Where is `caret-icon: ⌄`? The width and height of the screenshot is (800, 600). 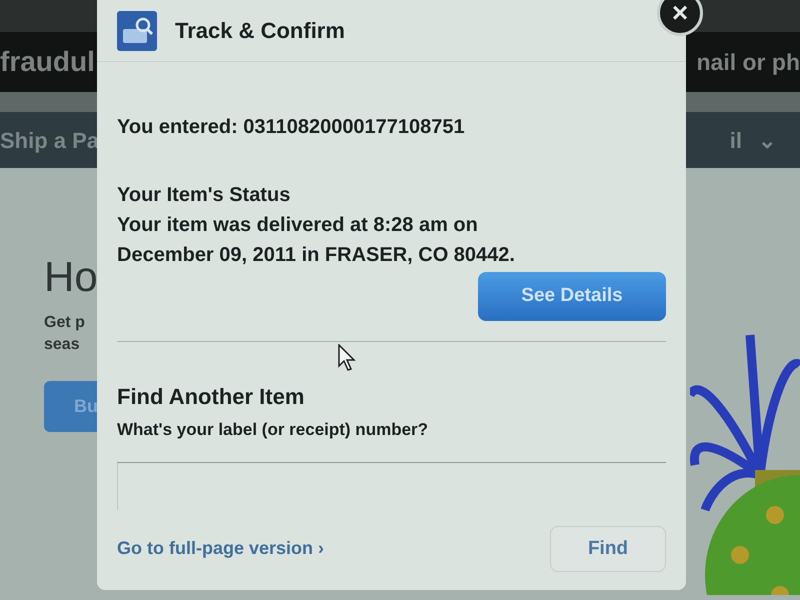
caret-icon: ⌄ is located at coordinates (767, 140).